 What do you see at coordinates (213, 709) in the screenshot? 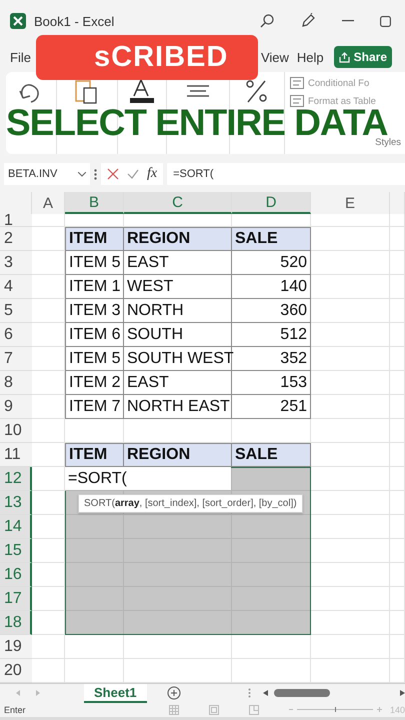
I see `page-layout-icon` at bounding box center [213, 709].